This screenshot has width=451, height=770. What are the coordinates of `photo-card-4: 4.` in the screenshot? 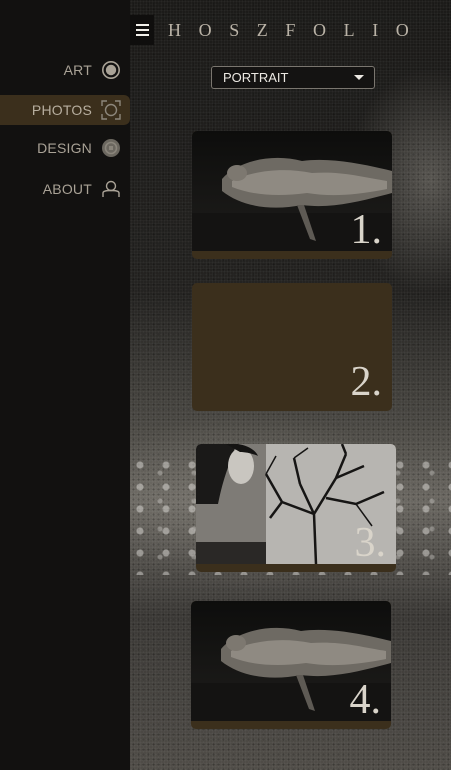 It's located at (291, 665).